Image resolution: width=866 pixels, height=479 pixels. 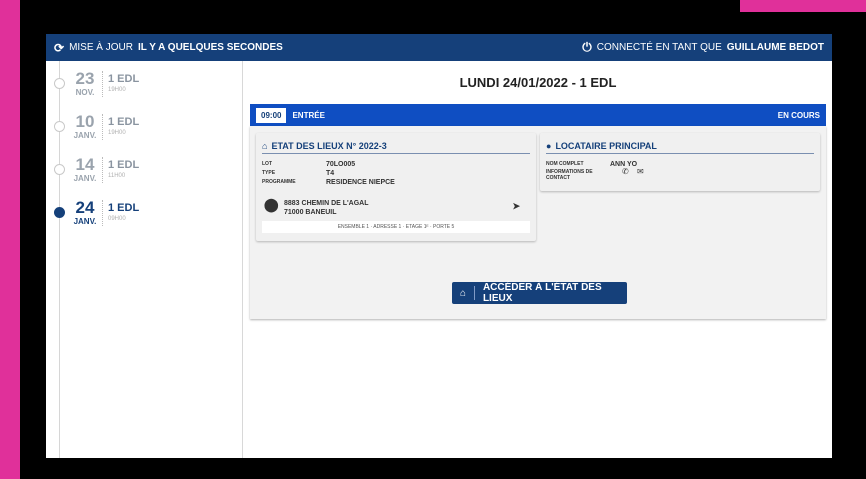 What do you see at coordinates (360, 182) in the screenshot?
I see `programme-value: RESIDENCE NIEPCE` at bounding box center [360, 182].